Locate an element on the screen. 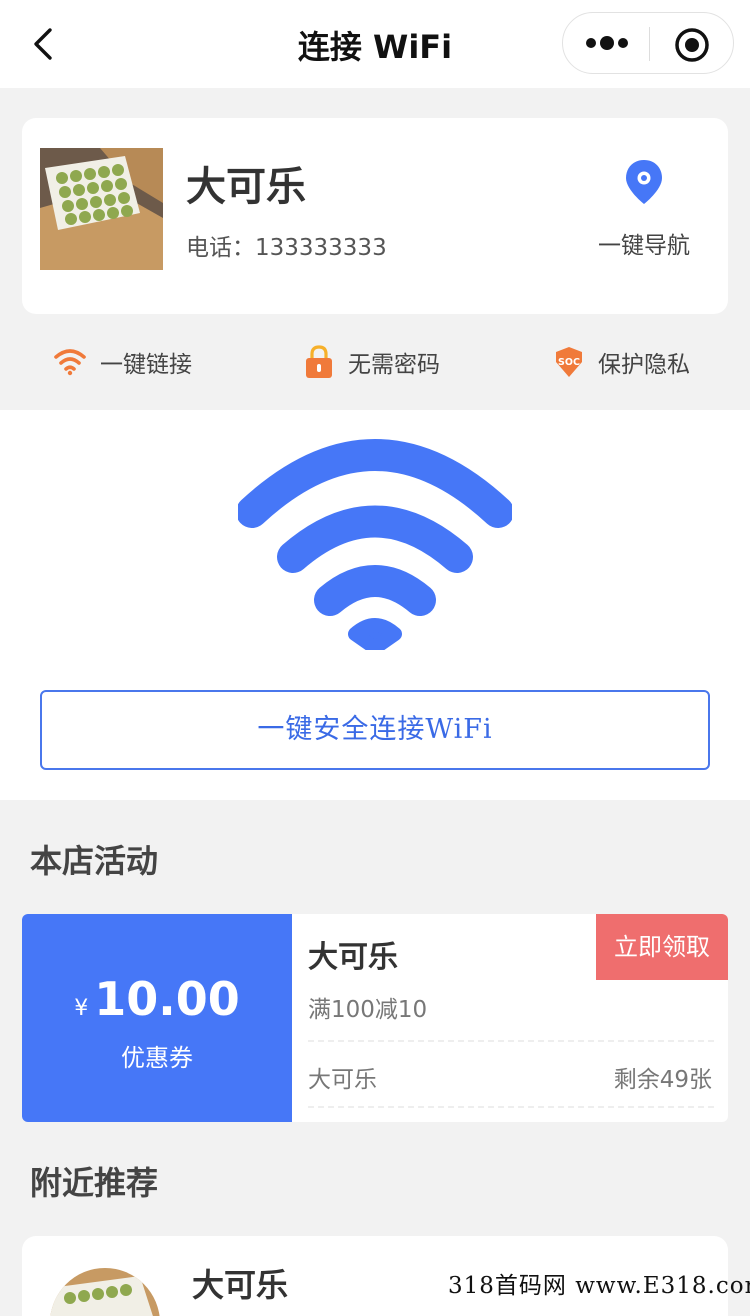 The image size is (750, 1316). wifi-icon is located at coordinates (70, 362).